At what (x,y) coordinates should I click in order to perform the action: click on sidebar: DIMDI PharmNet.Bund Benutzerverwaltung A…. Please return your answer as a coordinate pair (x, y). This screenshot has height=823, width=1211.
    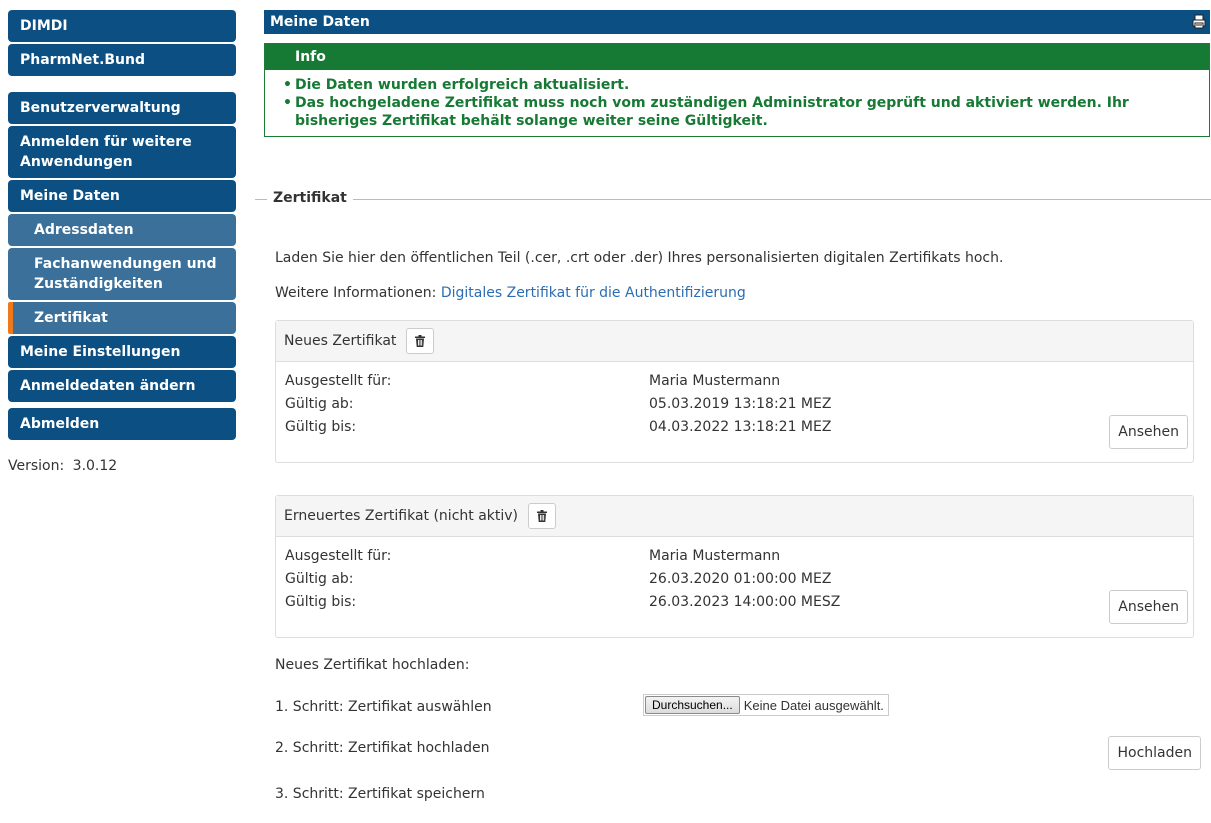
    Looking at the image, I should click on (122, 242).